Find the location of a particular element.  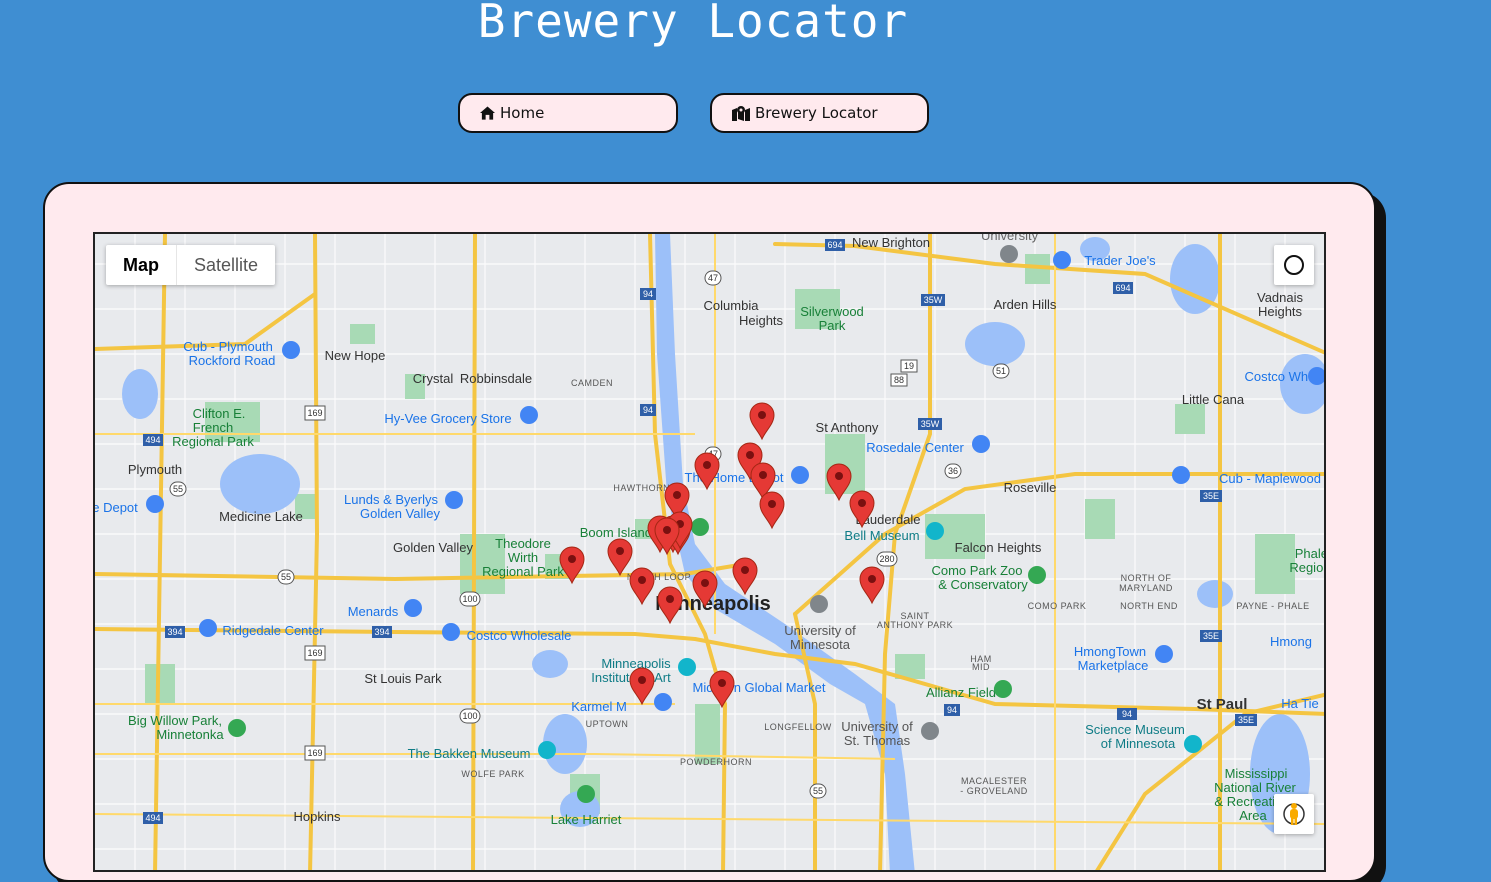

nav-brewery-locator-button: Brewery Locator is located at coordinates (819, 113).